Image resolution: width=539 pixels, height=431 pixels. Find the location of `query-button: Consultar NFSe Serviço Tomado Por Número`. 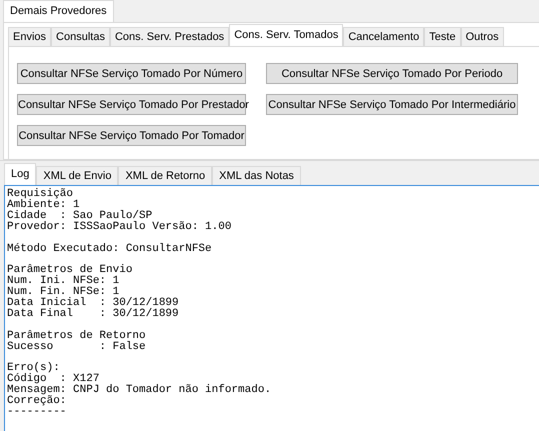

query-button: Consultar NFSe Serviço Tomado Por Número is located at coordinates (131, 73).